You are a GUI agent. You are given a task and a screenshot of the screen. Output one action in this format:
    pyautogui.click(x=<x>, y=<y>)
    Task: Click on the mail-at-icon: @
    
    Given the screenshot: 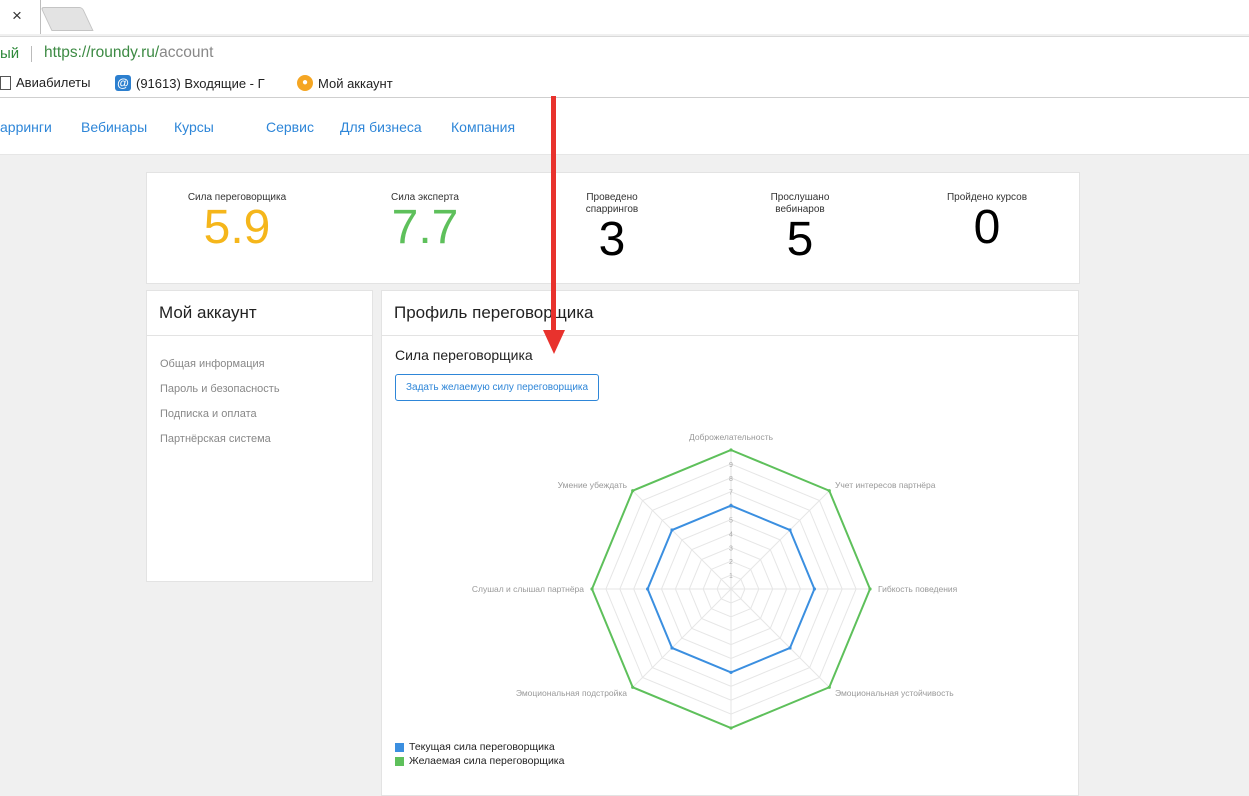 What is the action you would take?
    pyautogui.click(x=123, y=83)
    